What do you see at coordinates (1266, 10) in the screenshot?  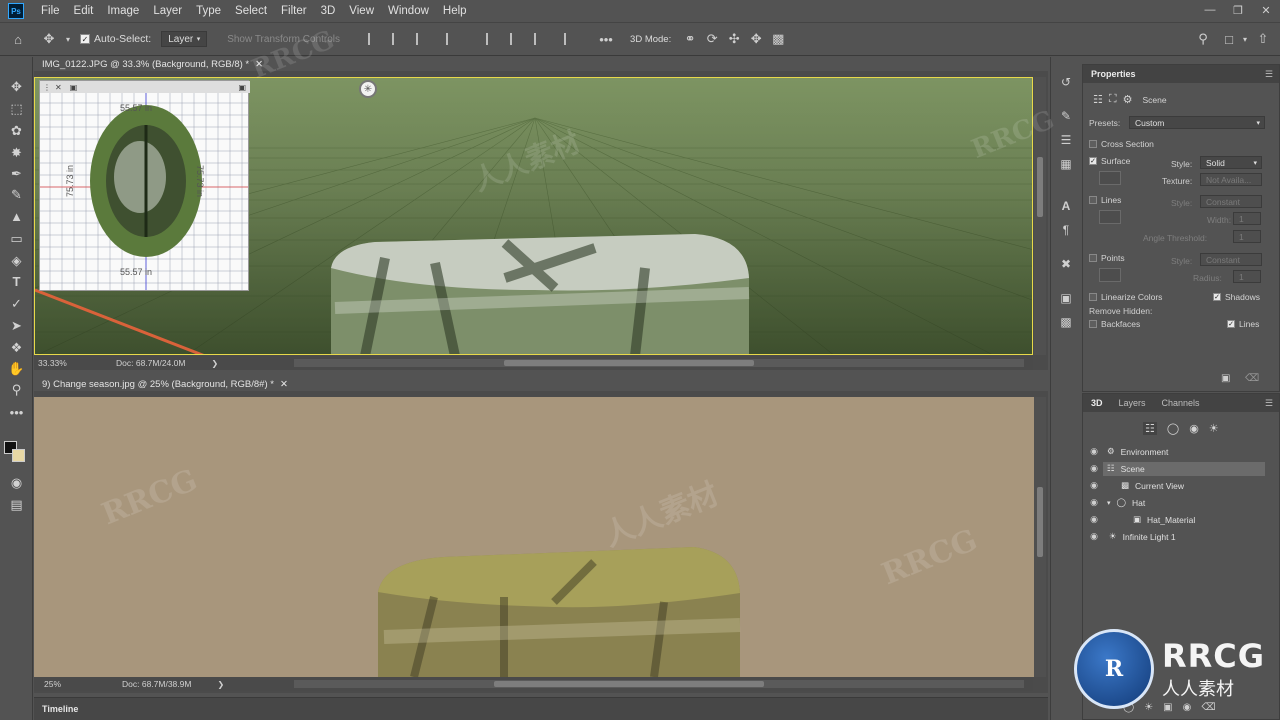 I see `close-icon: ✕` at bounding box center [1266, 10].